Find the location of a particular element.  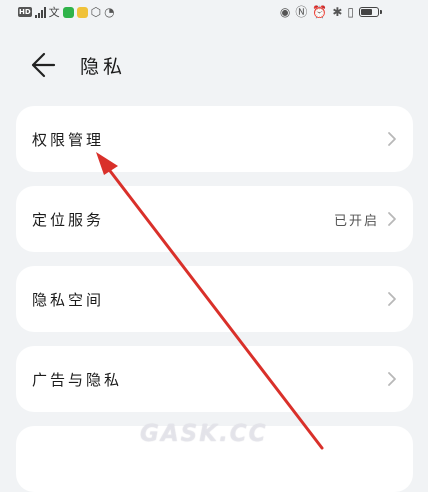

nfc-icon: Ⓝ is located at coordinates (301, 12).